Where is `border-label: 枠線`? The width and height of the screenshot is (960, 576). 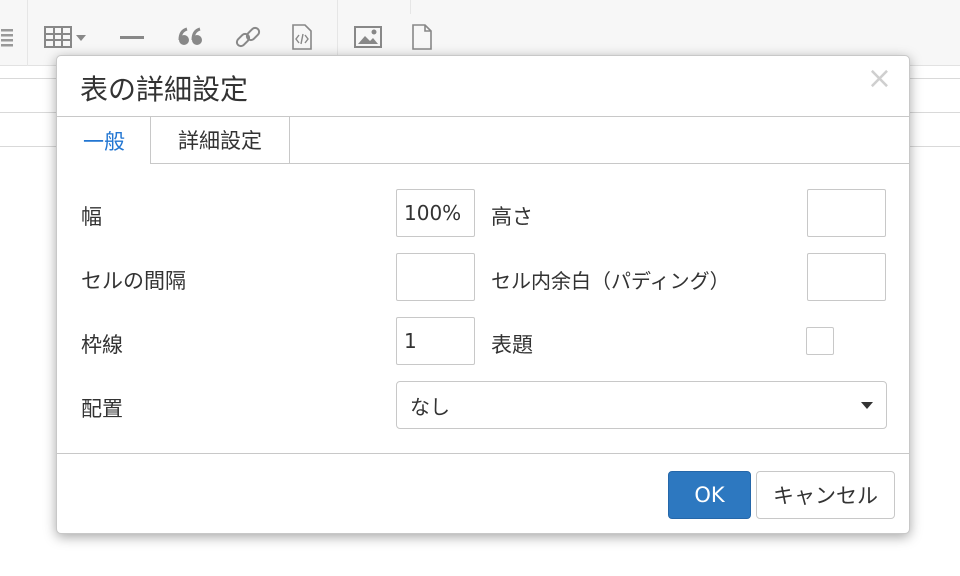 border-label: 枠線 is located at coordinates (102, 345).